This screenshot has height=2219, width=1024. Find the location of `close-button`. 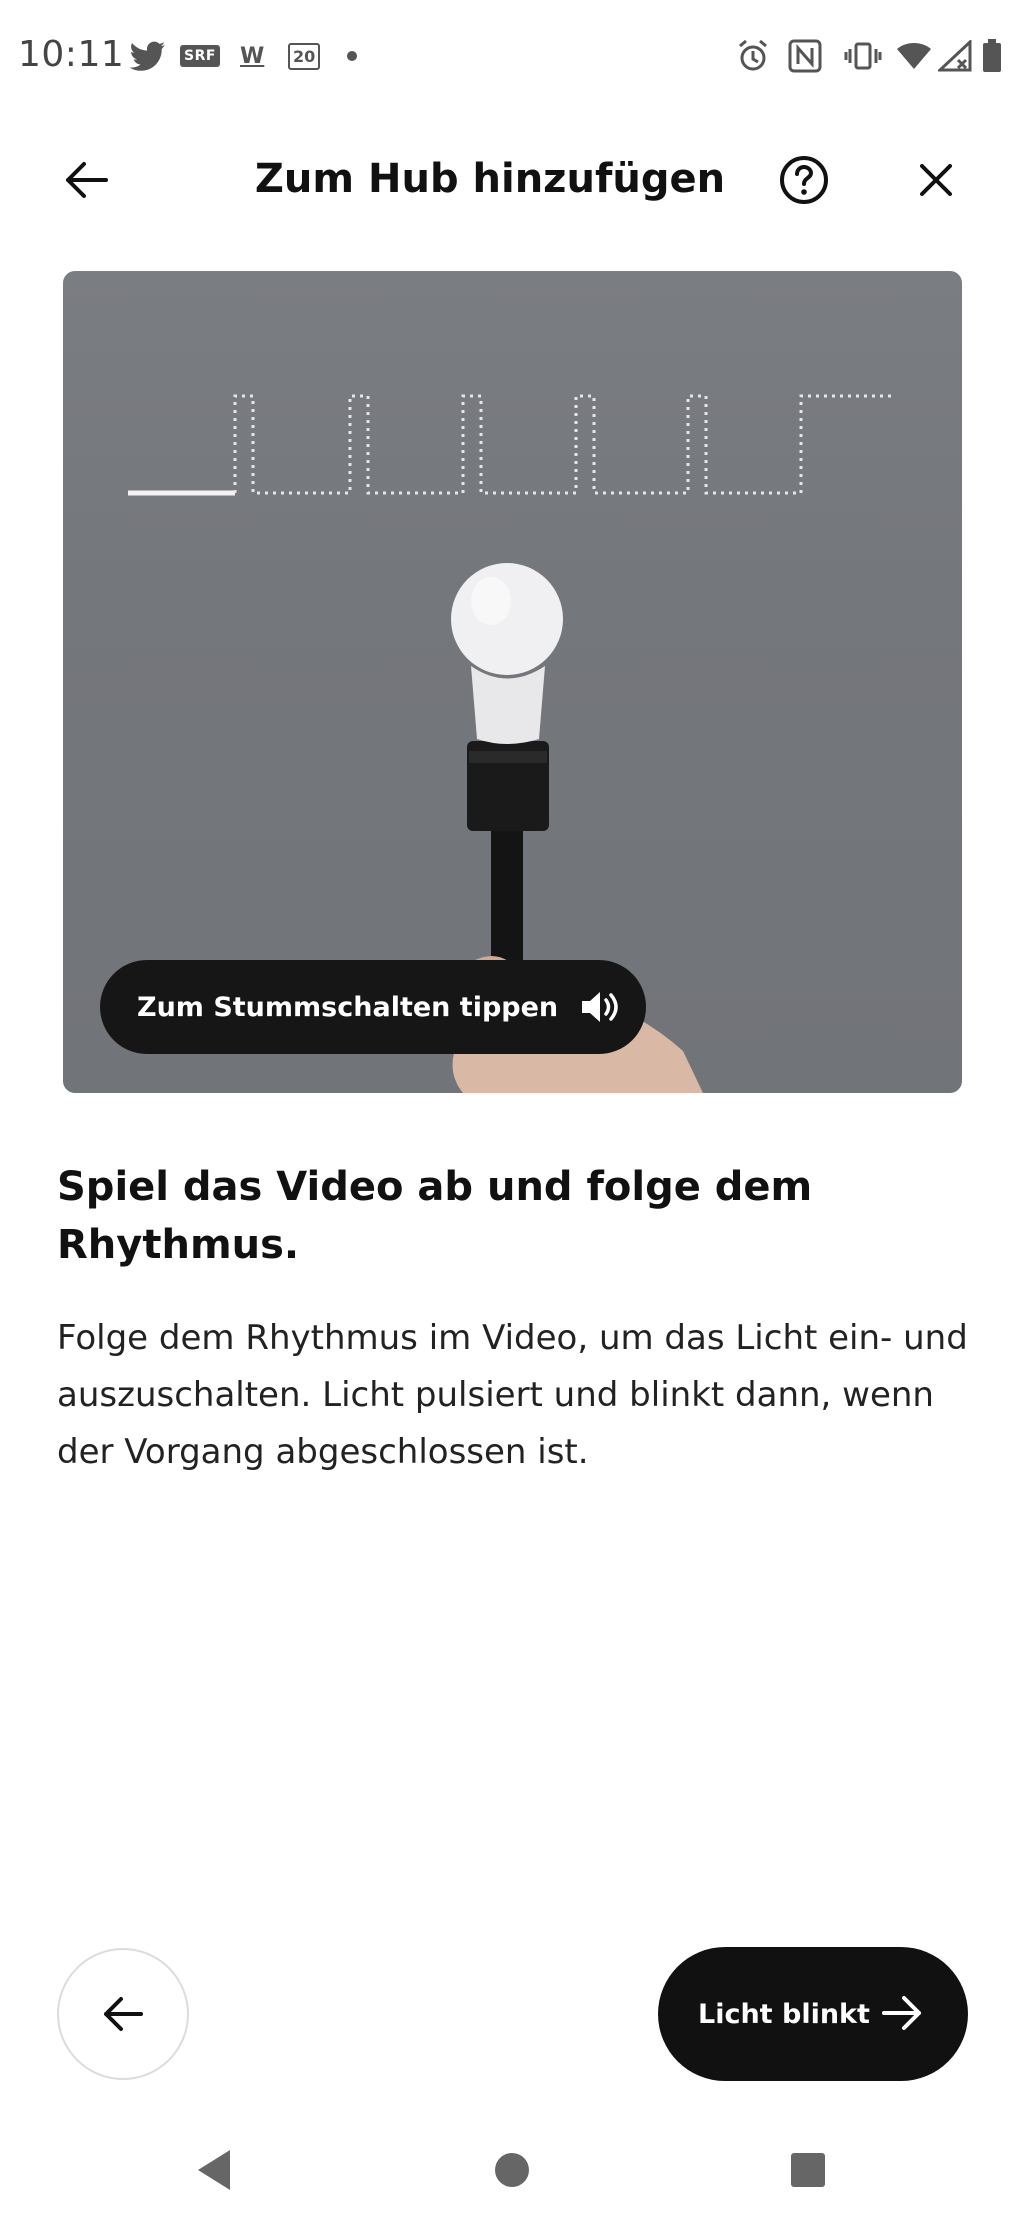

close-button is located at coordinates (936, 180).